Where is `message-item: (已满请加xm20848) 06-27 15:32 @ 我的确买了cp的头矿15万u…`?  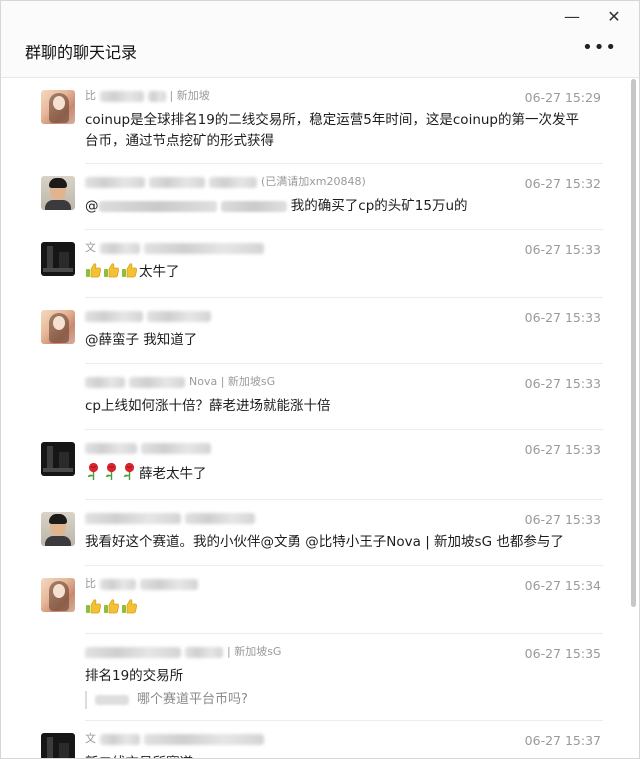 message-item: (已满请加xm20848) 06-27 15:32 @ 我的确买了cp的头矿15万u… is located at coordinates (314, 197).